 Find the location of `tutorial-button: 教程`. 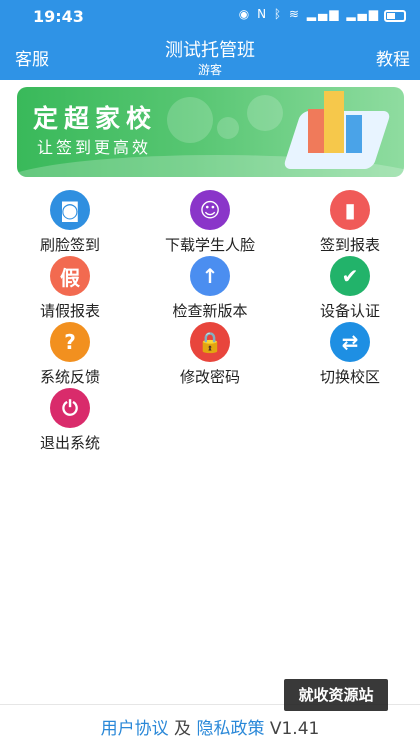

tutorial-button: 教程 is located at coordinates (393, 57).